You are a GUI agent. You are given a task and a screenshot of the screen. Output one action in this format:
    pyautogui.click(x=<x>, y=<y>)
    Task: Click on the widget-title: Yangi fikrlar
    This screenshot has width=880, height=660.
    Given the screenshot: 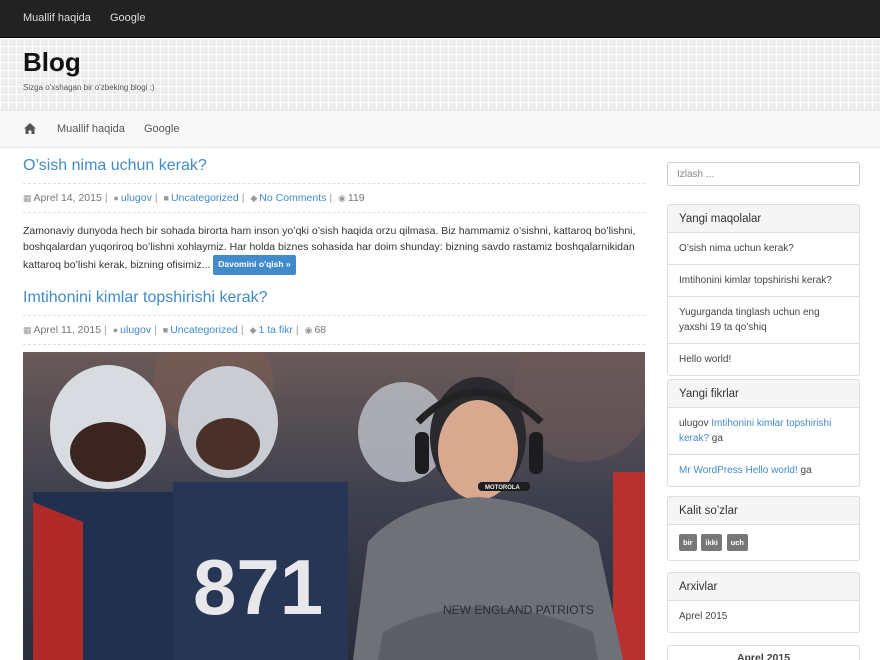 What is the action you would take?
    pyautogui.click(x=763, y=394)
    